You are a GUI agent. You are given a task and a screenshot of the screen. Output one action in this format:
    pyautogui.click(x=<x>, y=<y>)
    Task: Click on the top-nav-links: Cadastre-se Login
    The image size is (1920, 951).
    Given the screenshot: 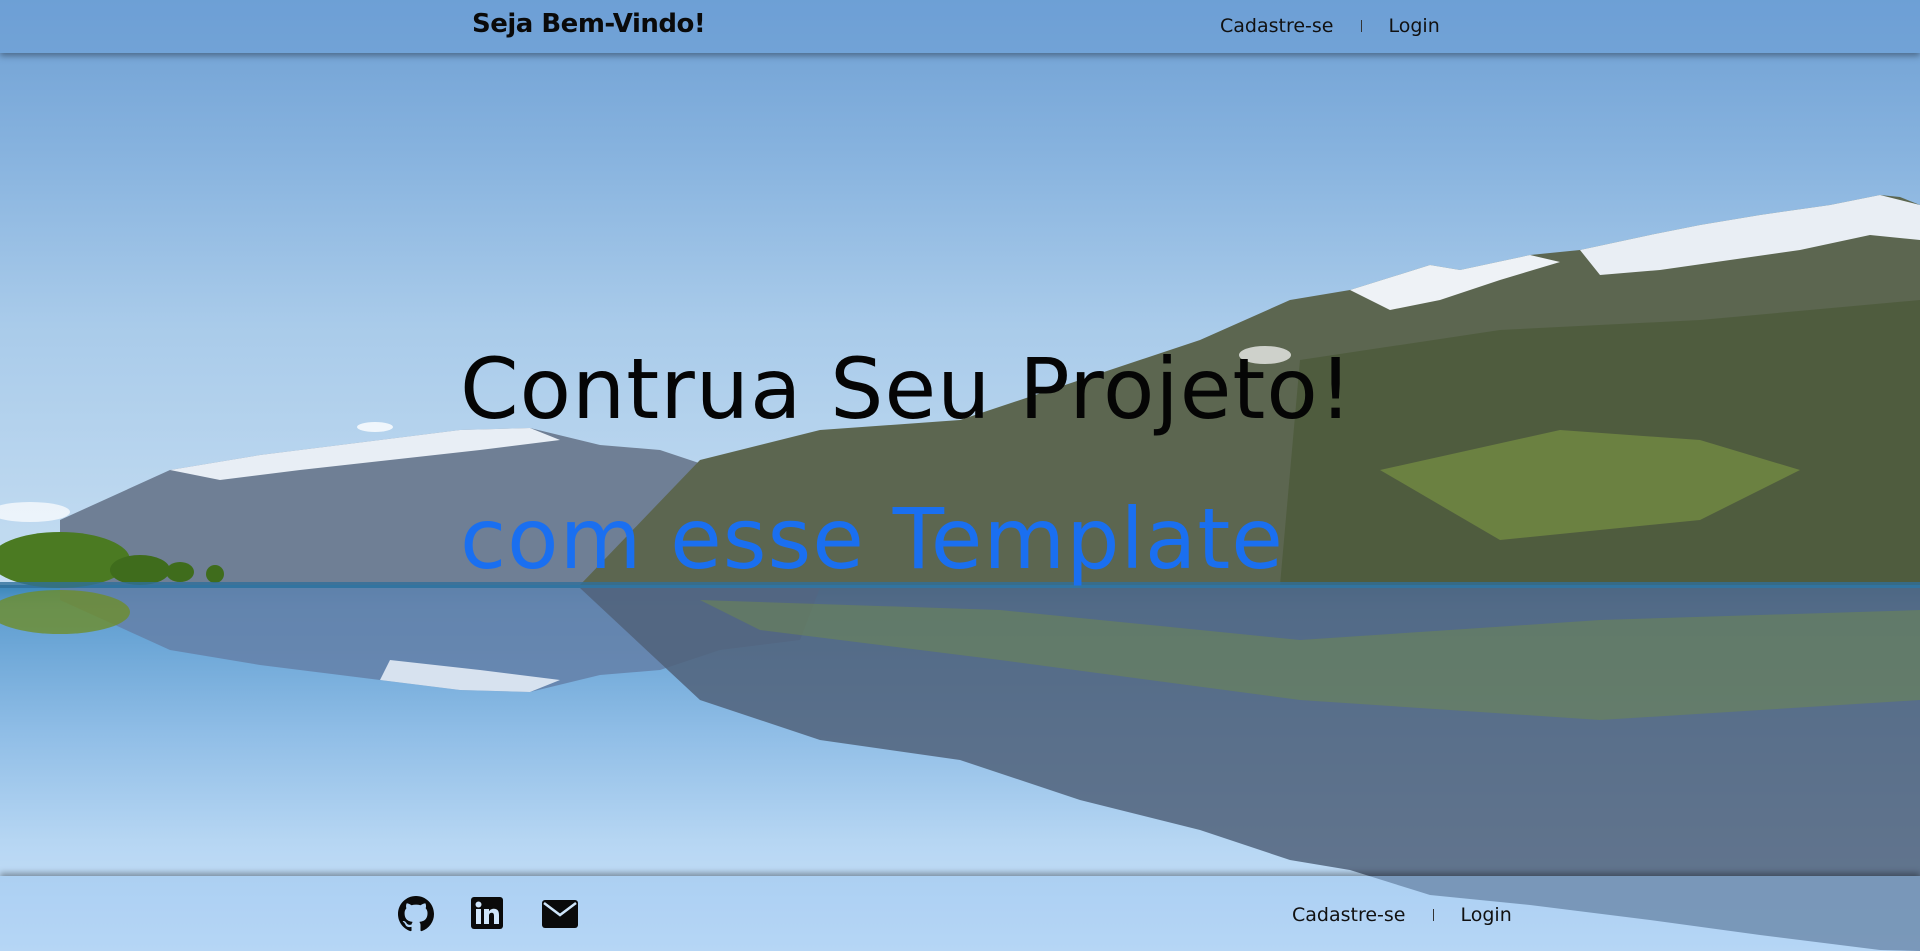 What is the action you would take?
    pyautogui.click(x=1330, y=26)
    